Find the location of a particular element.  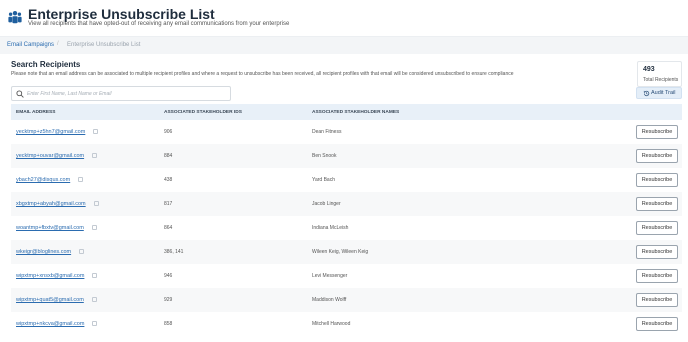

recipient-email-link: xbgxtmp+abyah@gmail.com is located at coordinates (51, 204).